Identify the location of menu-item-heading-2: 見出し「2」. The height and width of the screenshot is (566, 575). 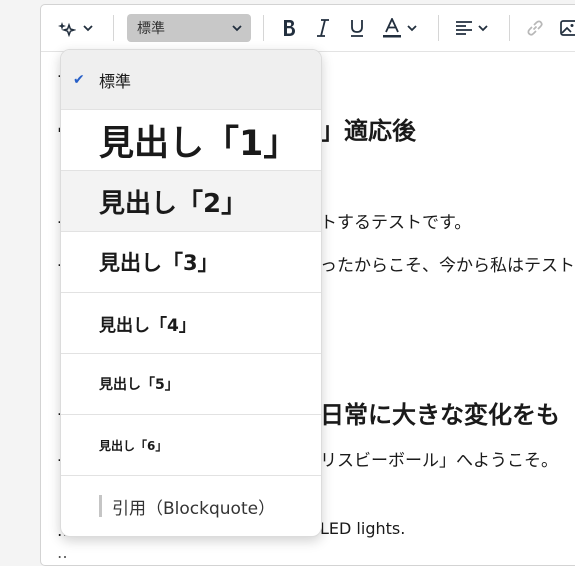
(191, 201).